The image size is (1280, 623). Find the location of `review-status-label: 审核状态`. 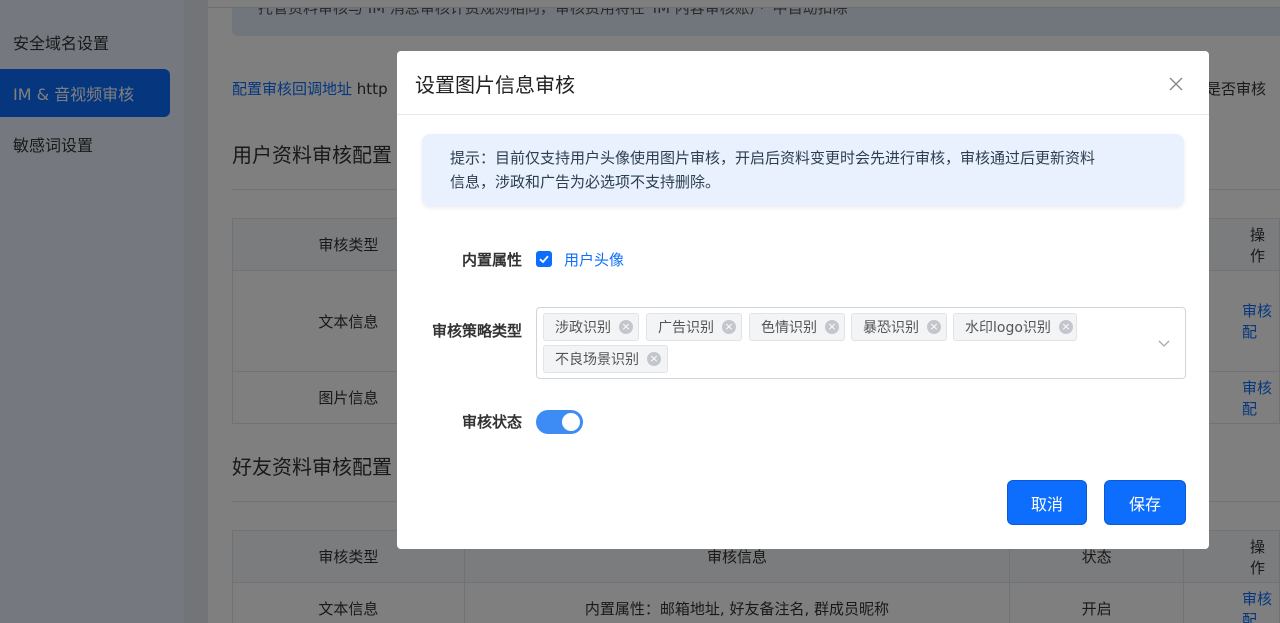

review-status-label: 审核状态 is located at coordinates (491, 422).